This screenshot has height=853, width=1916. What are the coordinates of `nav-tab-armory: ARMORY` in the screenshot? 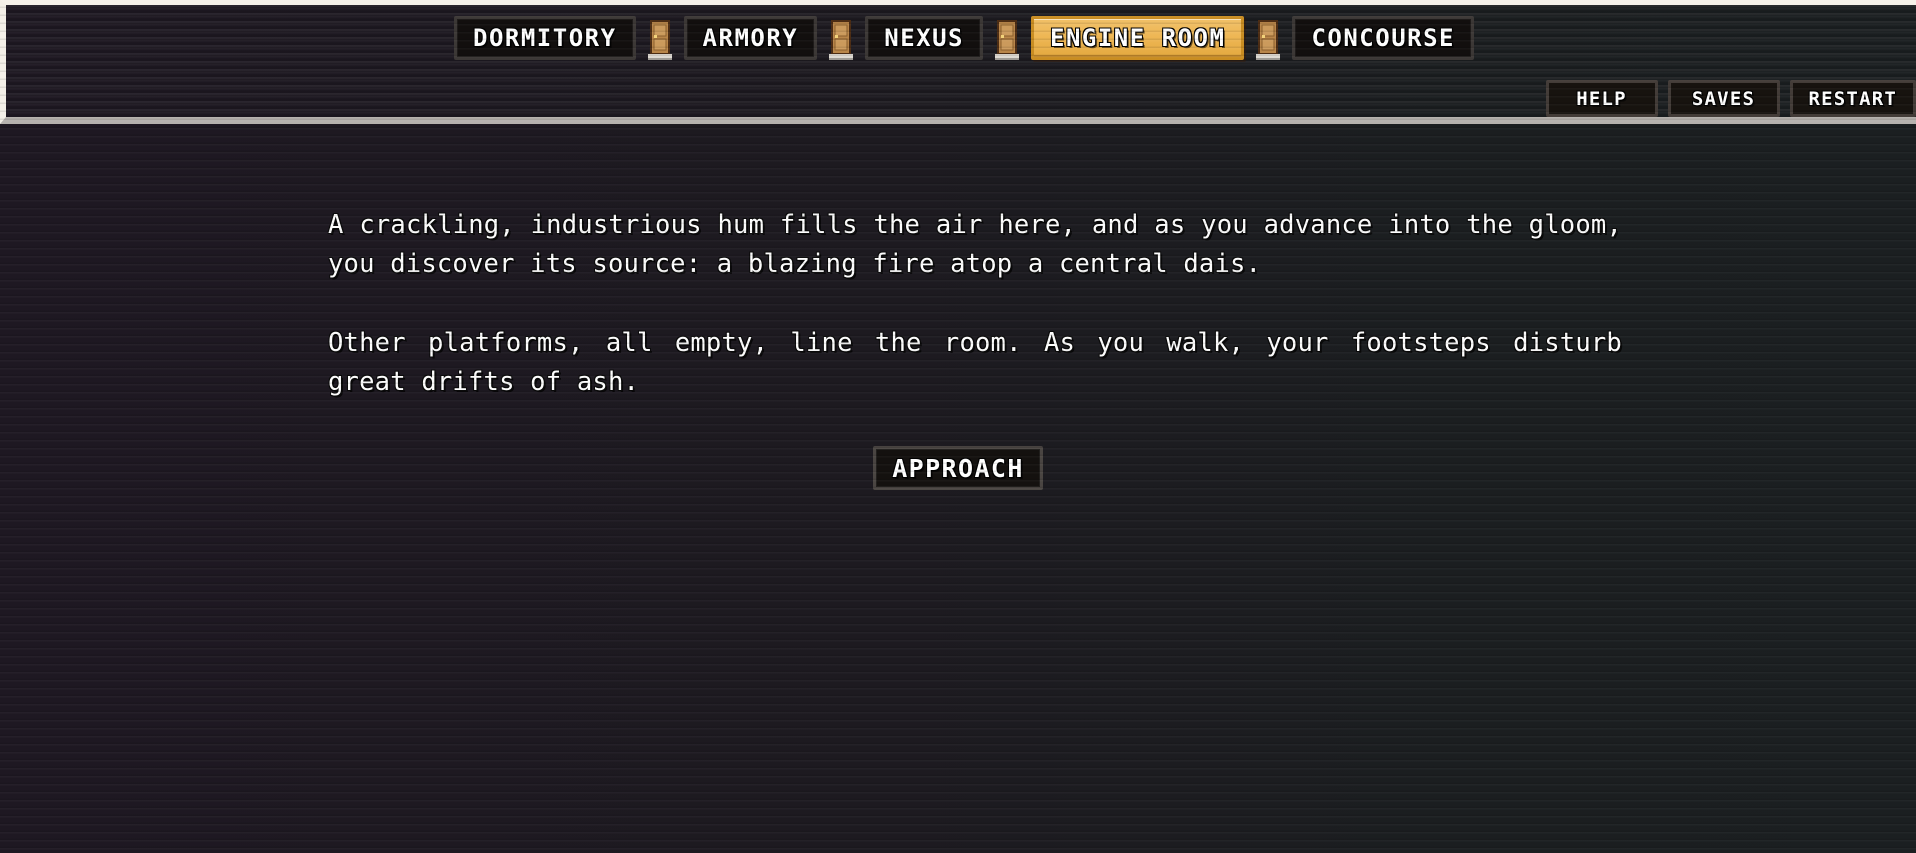 It's located at (750, 38).